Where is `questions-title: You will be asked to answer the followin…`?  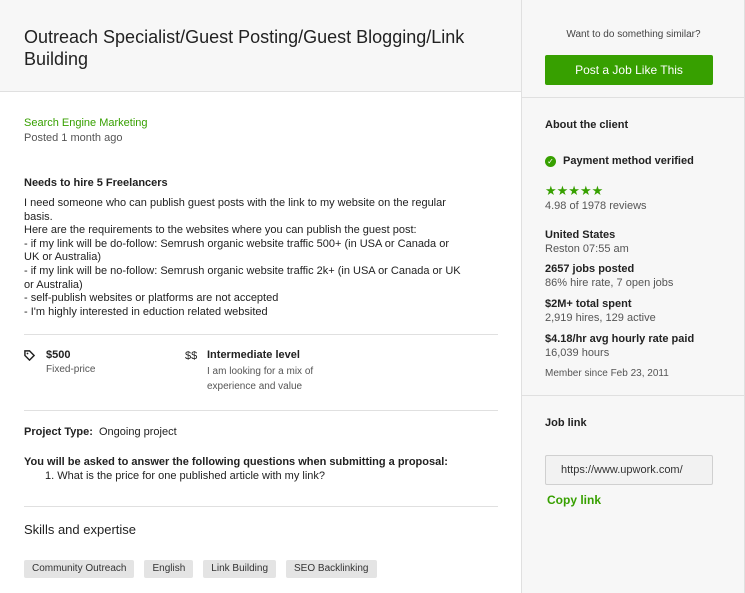
questions-title: You will be asked to answer the followin… is located at coordinates (236, 462).